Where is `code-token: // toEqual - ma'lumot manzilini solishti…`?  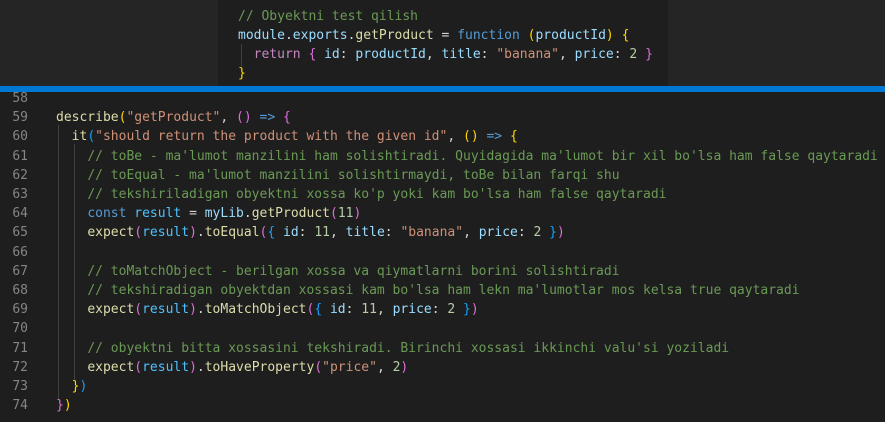 code-token: // toEqual - ma'lumot manzilini solishti… is located at coordinates (353, 175).